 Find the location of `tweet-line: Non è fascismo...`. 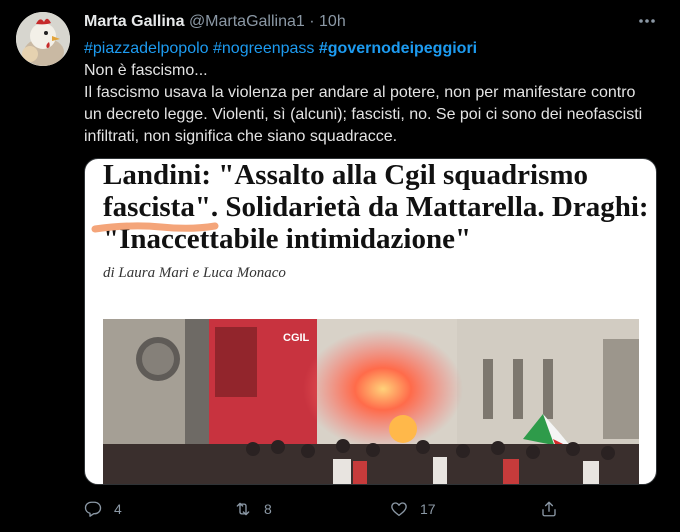

tweet-line: Non è fascismo... is located at coordinates (146, 70).